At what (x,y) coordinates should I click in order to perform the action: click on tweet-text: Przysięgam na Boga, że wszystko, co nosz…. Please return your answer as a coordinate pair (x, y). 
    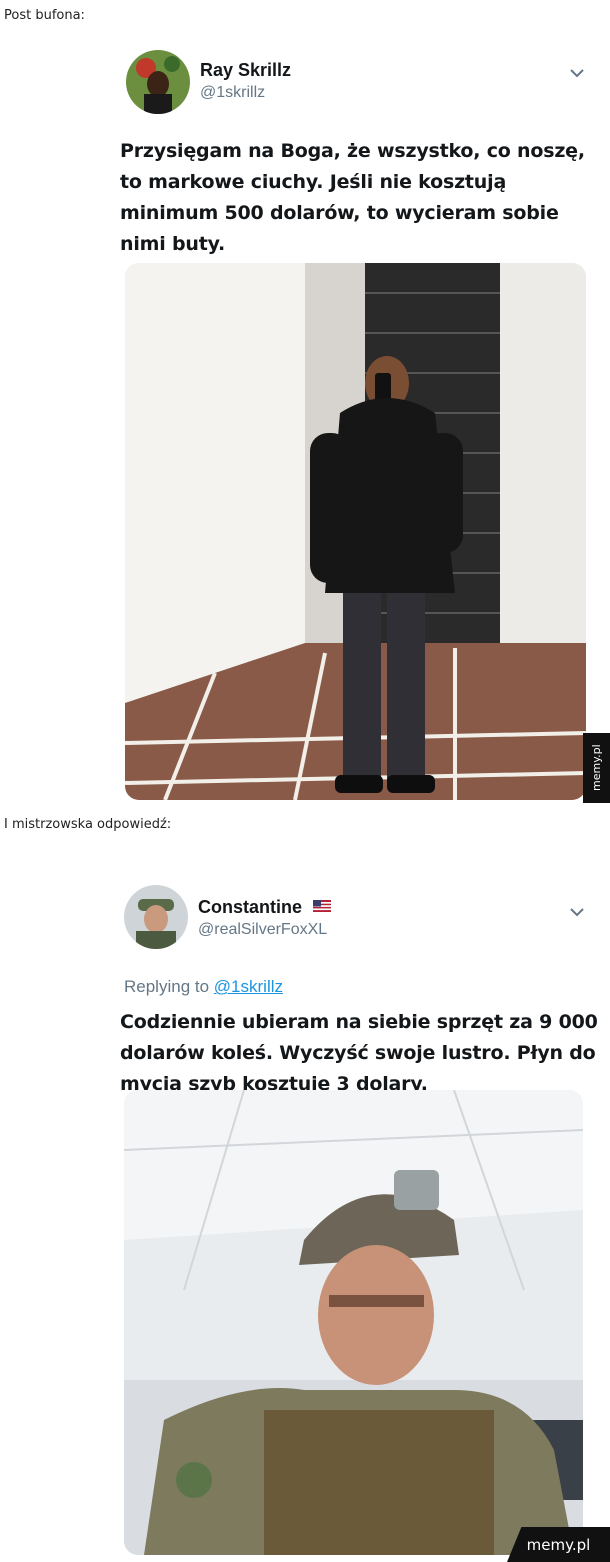
    Looking at the image, I should click on (352, 198).